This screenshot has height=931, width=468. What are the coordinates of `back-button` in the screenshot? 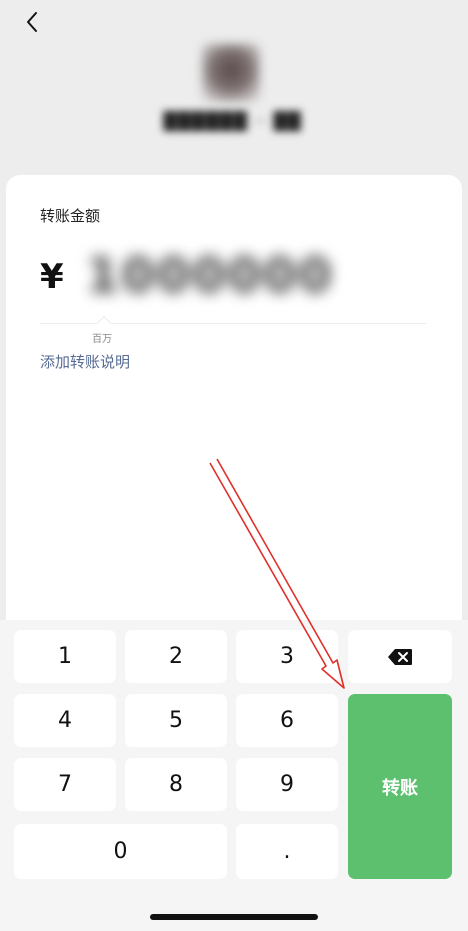 It's located at (32, 22).